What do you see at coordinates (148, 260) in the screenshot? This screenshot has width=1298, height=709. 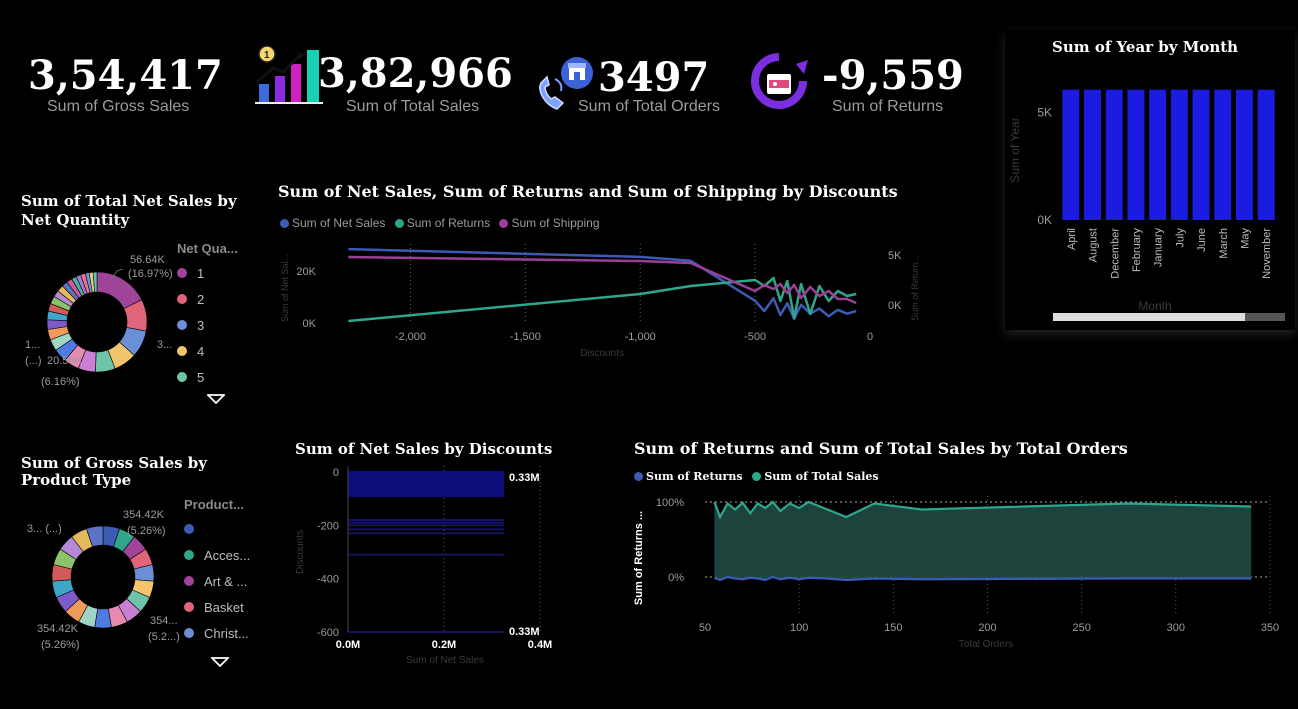 I see `net-qty-label-top: 56.64K` at bounding box center [148, 260].